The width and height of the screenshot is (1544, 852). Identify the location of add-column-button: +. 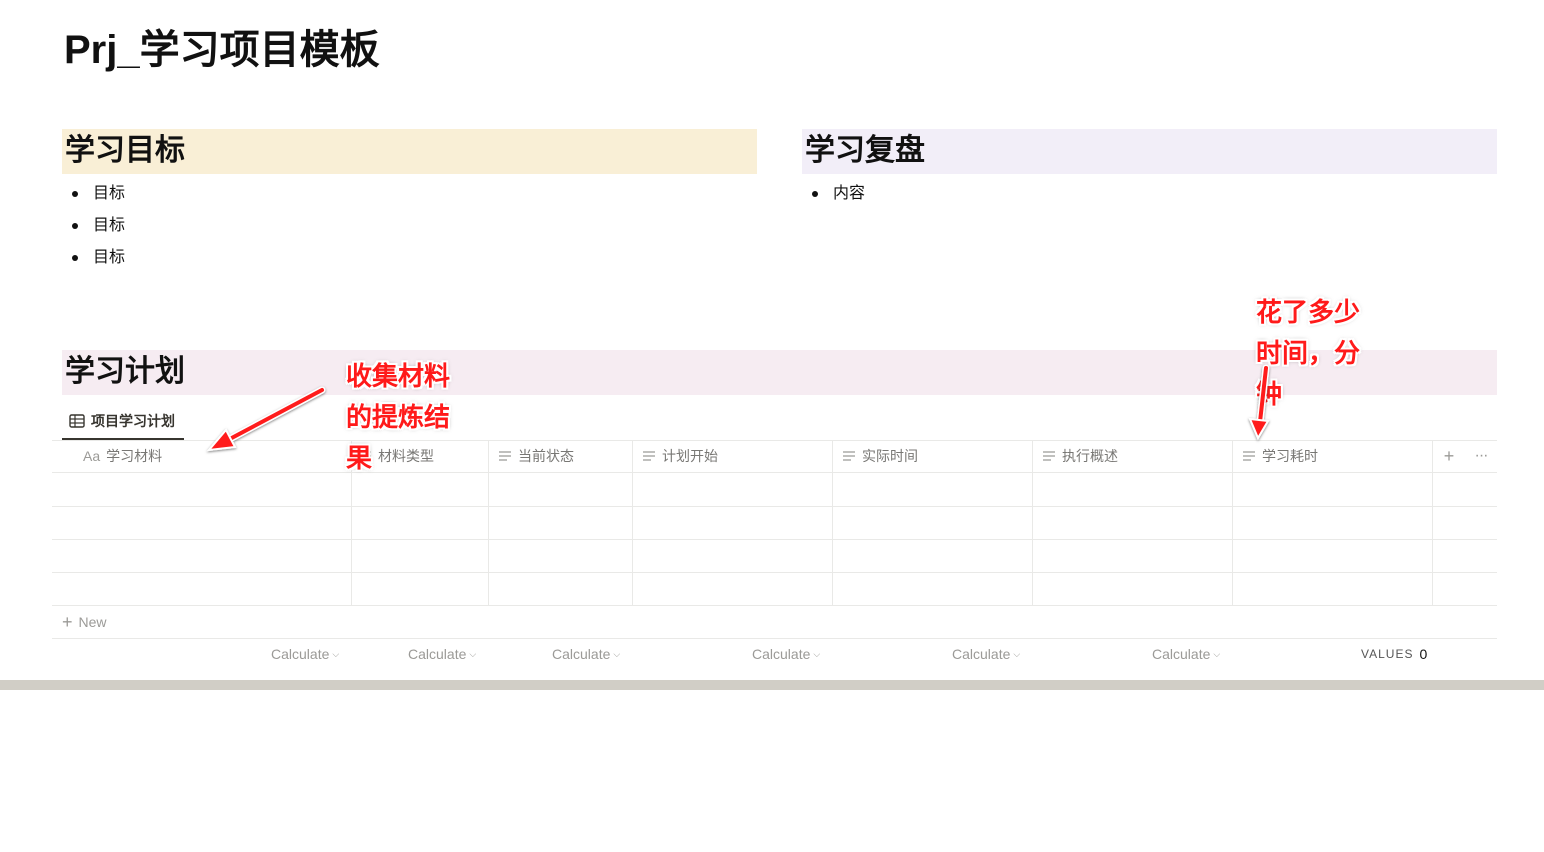
(1449, 456).